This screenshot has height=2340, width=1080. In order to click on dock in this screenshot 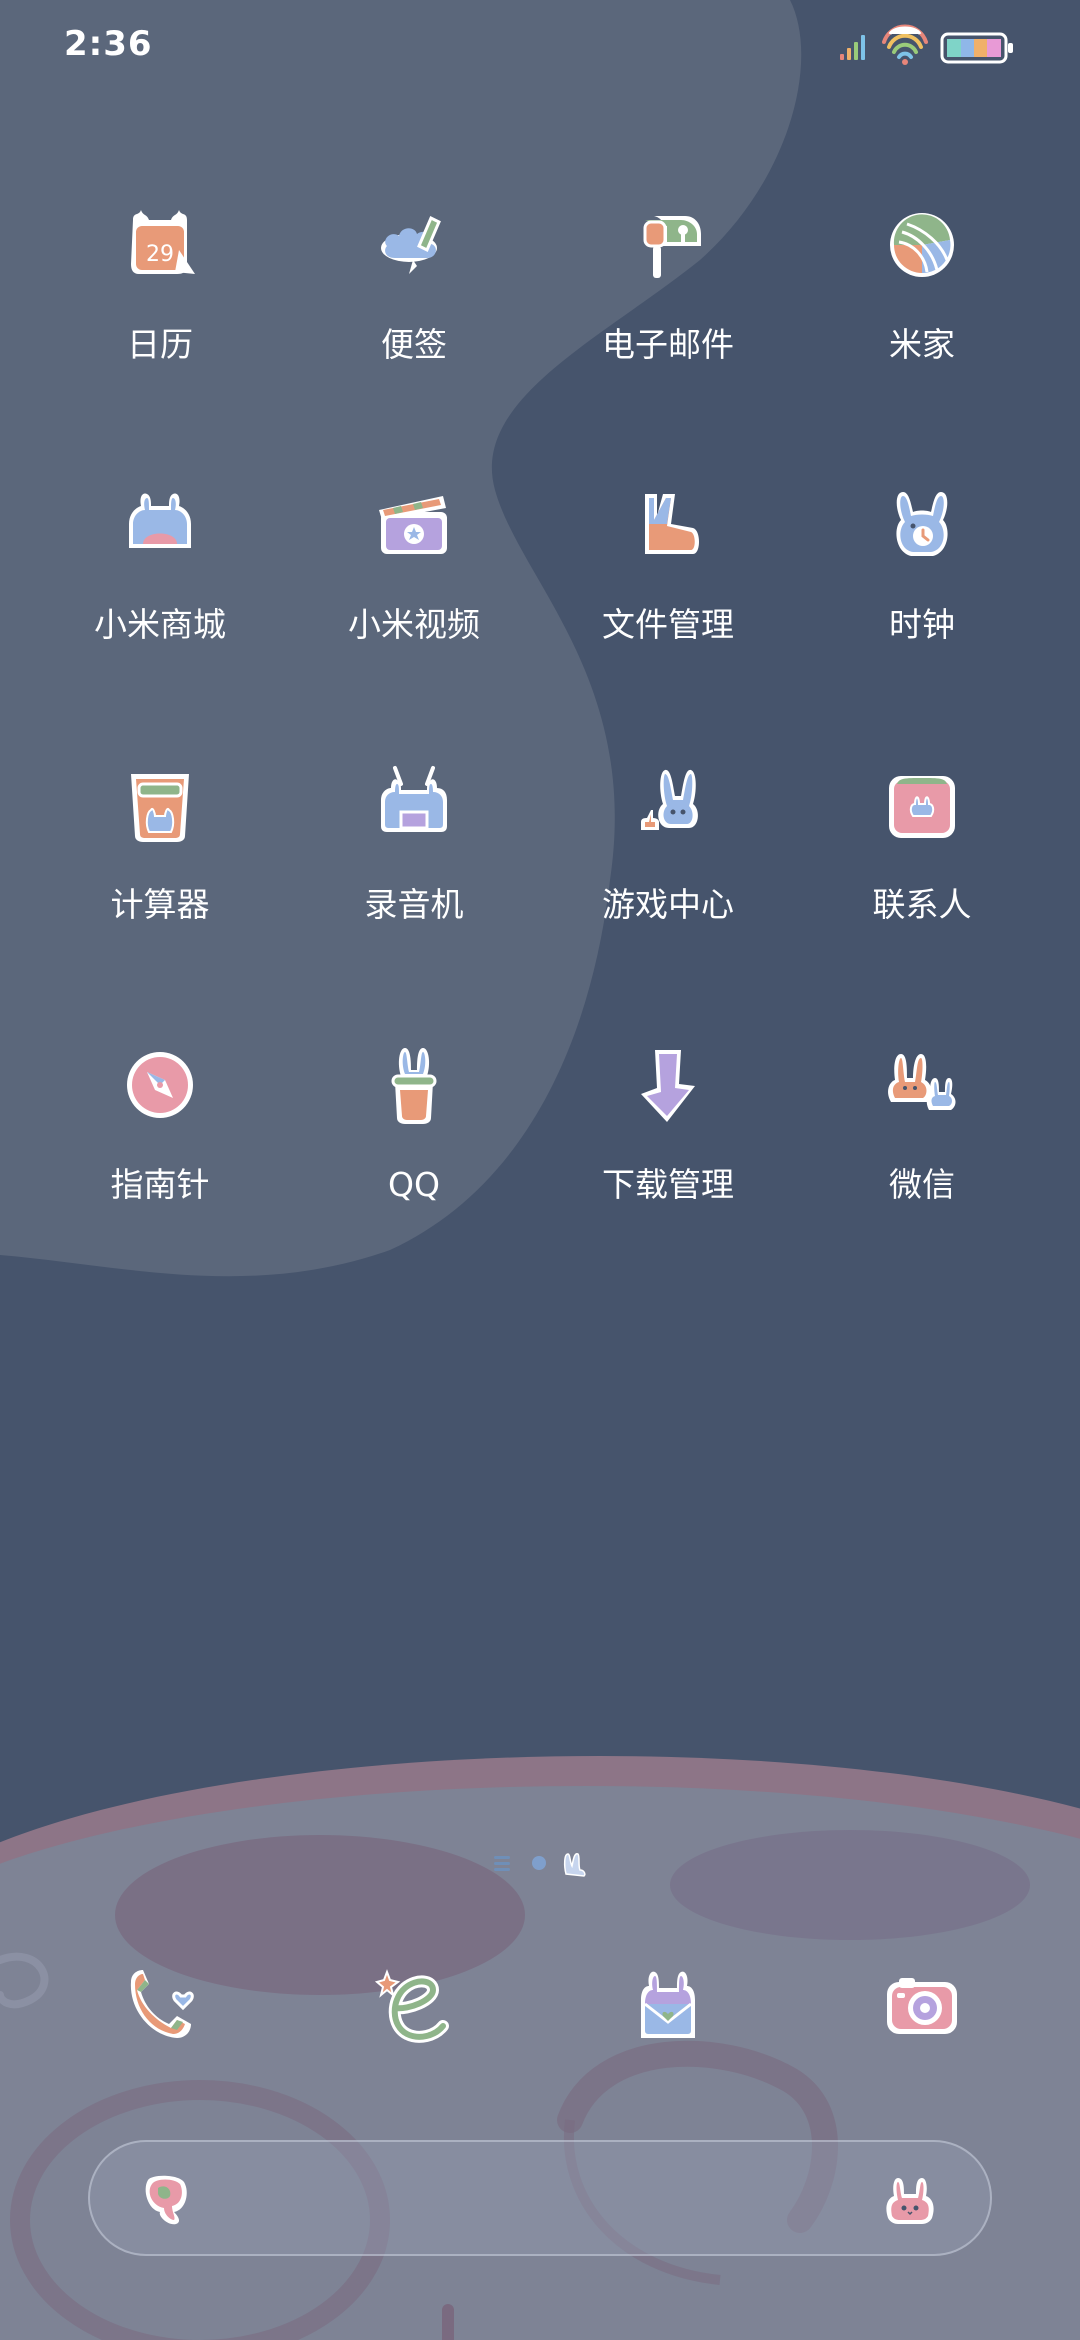, I will do `click(540, 2005)`.